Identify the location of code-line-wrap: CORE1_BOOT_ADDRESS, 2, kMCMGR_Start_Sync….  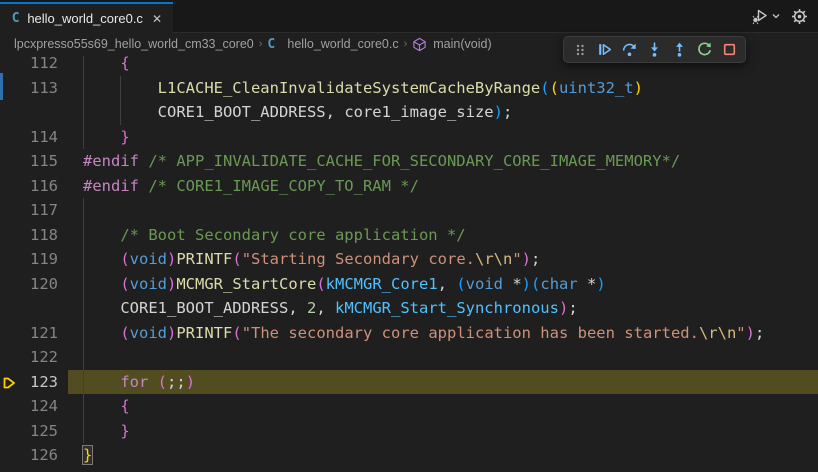
(409, 308).